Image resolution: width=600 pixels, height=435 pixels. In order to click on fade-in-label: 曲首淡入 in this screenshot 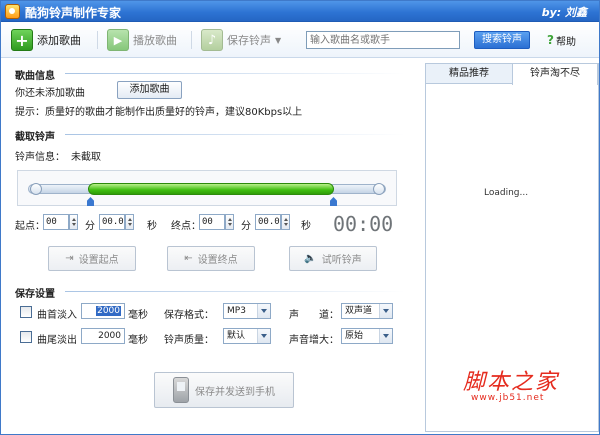, I will do `click(57, 315)`.